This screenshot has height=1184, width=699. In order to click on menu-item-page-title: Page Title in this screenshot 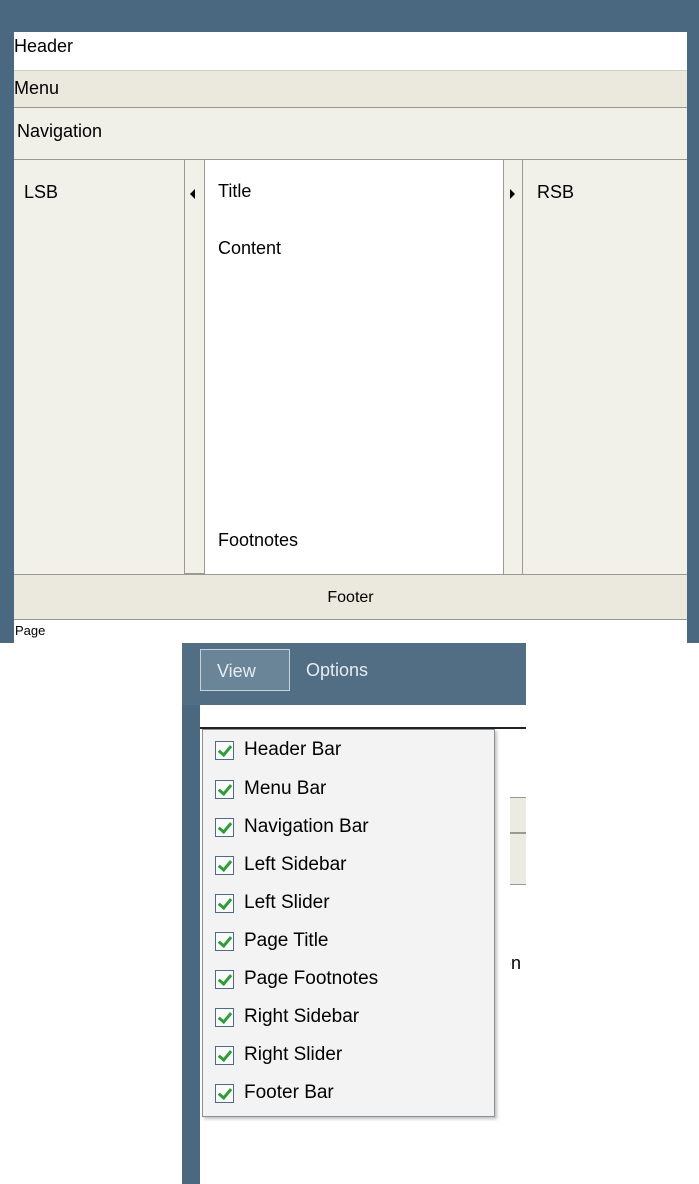, I will do `click(272, 941)`.